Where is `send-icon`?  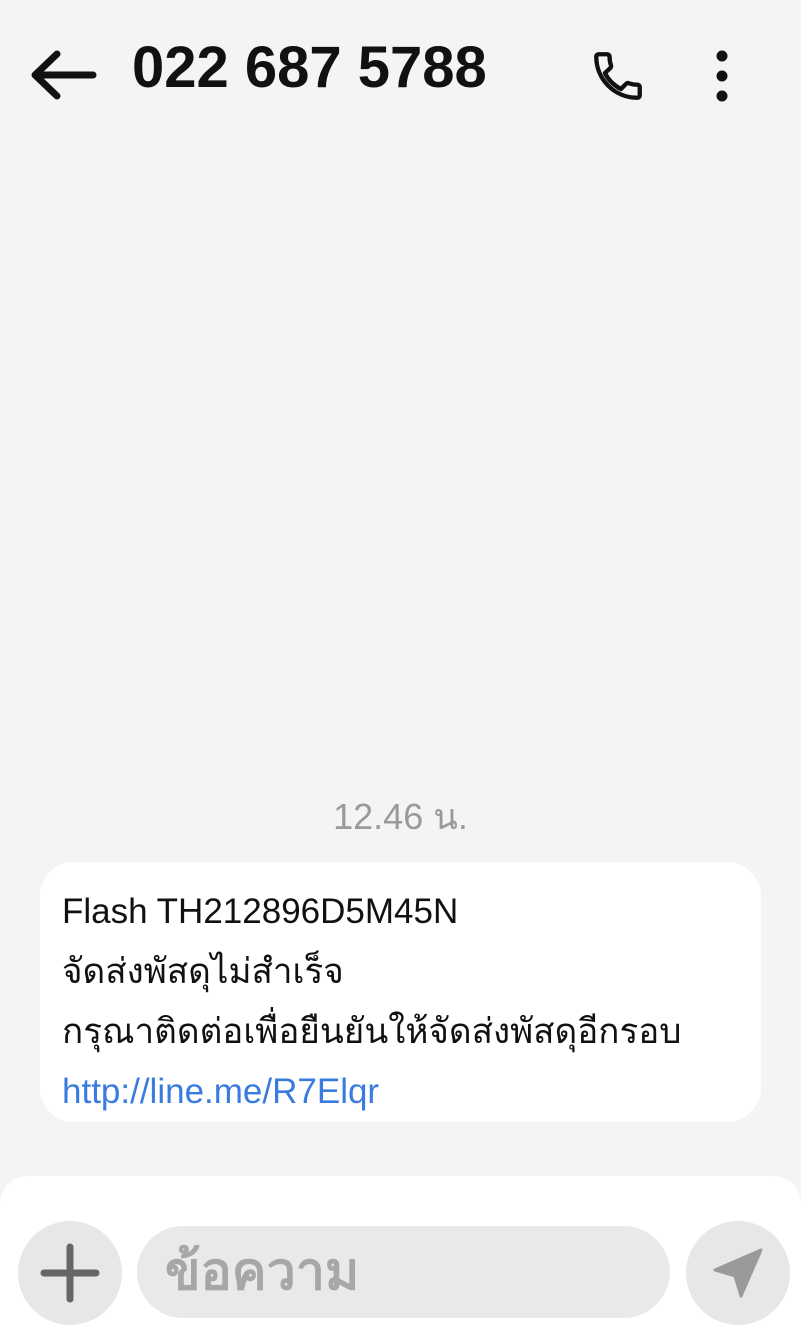 send-icon is located at coordinates (738, 1273).